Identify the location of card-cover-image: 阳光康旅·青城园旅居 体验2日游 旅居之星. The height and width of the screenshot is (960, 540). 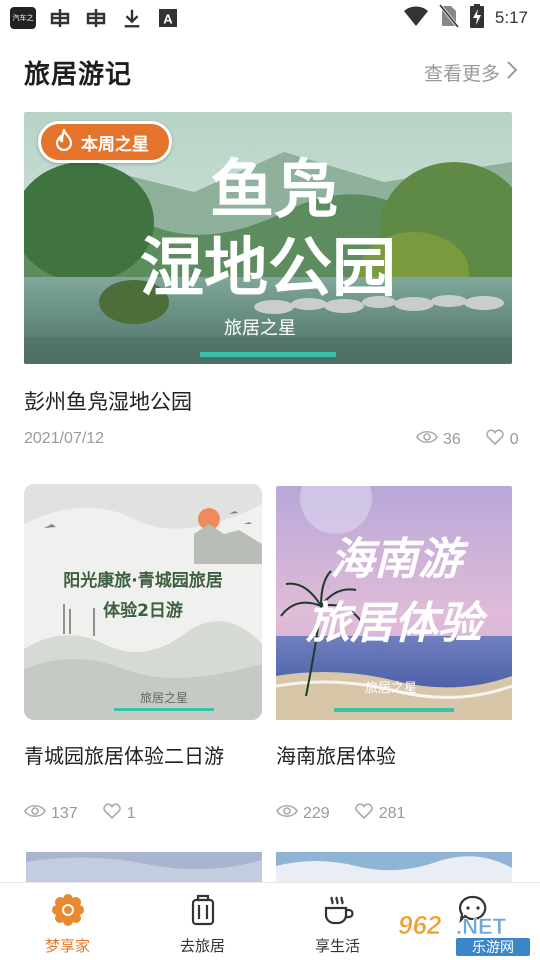
(143, 602).